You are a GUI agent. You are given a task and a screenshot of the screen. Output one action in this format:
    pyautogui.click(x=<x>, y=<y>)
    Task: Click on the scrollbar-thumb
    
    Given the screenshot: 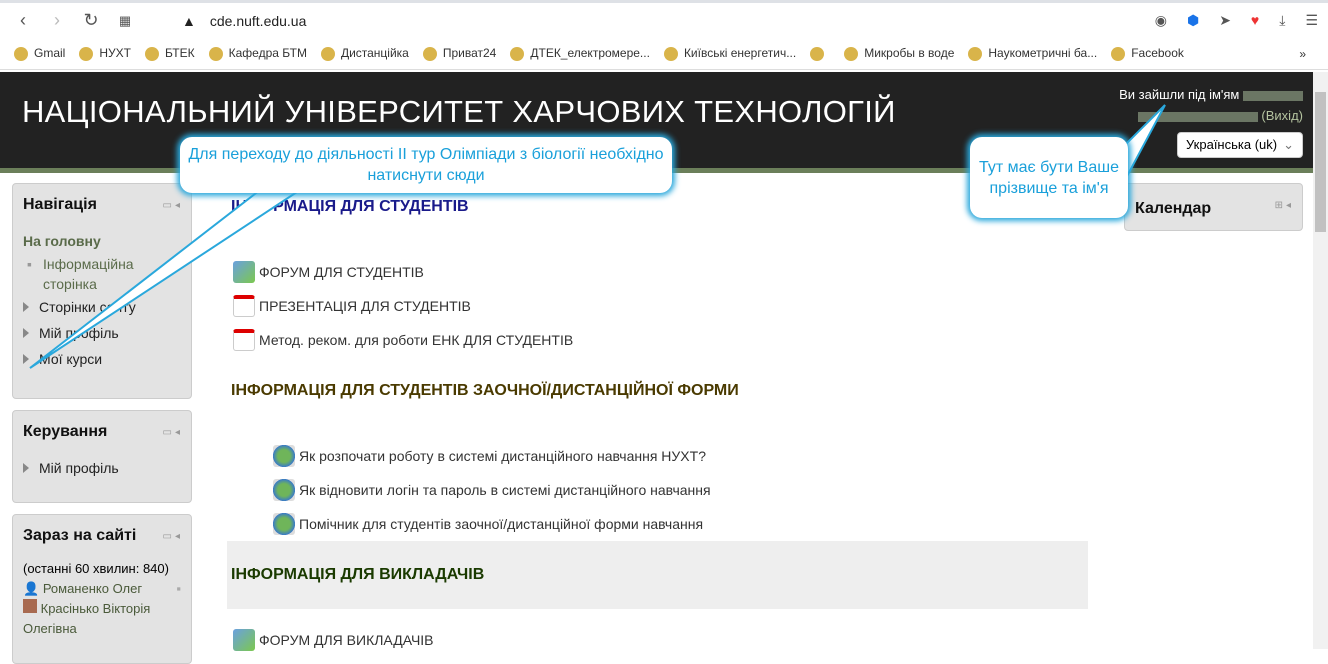 What is the action you would take?
    pyautogui.click(x=1320, y=162)
    